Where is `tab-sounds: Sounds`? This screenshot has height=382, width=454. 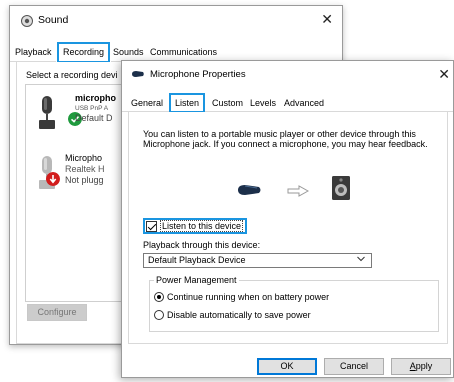 tab-sounds: Sounds is located at coordinates (128, 53).